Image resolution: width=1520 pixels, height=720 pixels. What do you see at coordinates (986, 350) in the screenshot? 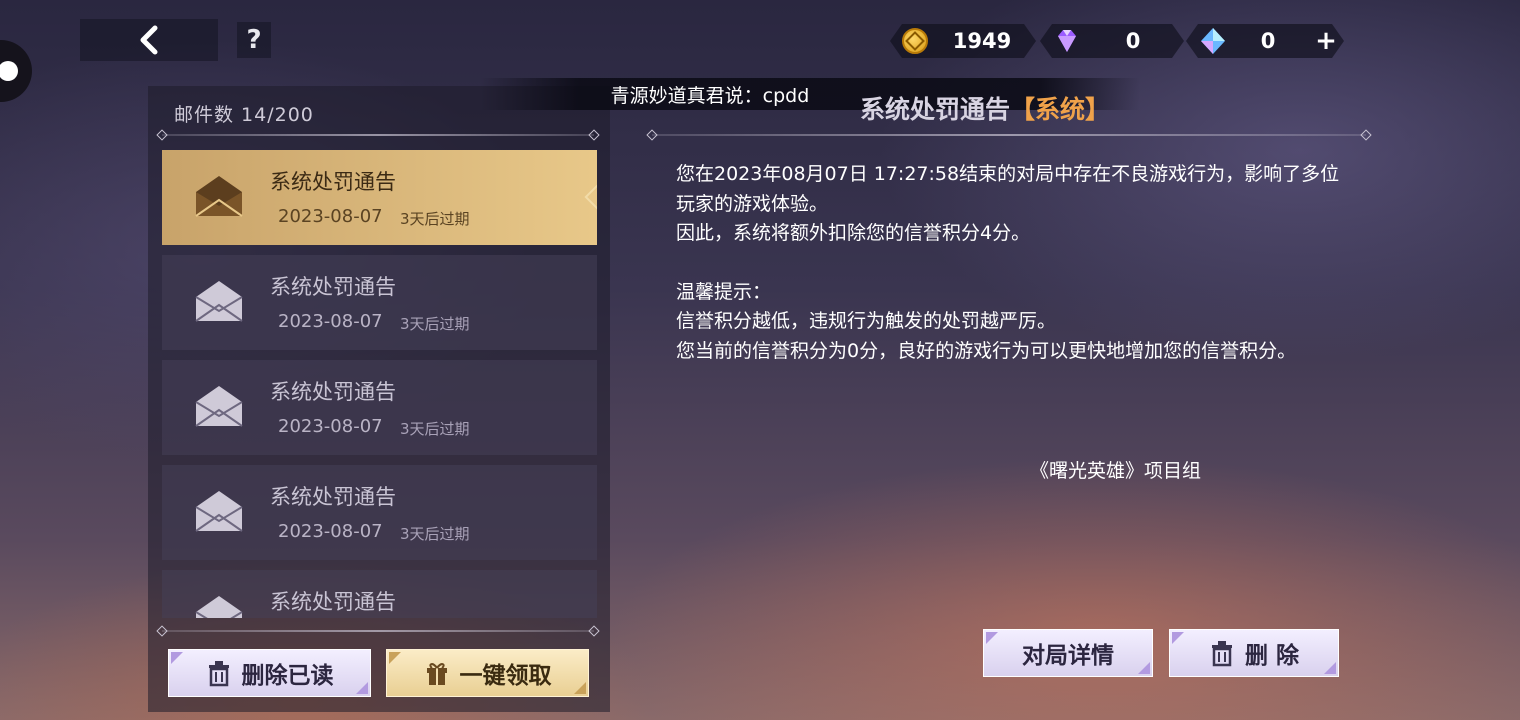
I see `detail-paragraph: 您当前的信誉积分为0分，良好的游戏行为可以更快地增加您的信誉积分。` at bounding box center [986, 350].